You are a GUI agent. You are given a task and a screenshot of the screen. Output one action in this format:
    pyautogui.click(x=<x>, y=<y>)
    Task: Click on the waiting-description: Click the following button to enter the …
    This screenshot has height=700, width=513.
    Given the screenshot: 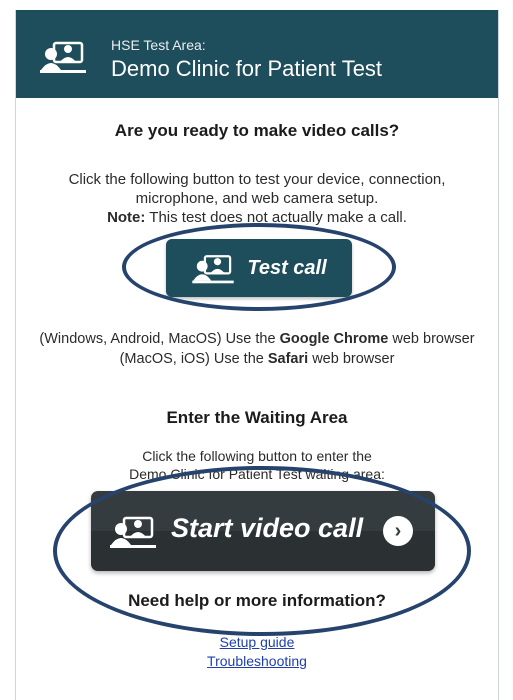 What is the action you would take?
    pyautogui.click(x=257, y=465)
    